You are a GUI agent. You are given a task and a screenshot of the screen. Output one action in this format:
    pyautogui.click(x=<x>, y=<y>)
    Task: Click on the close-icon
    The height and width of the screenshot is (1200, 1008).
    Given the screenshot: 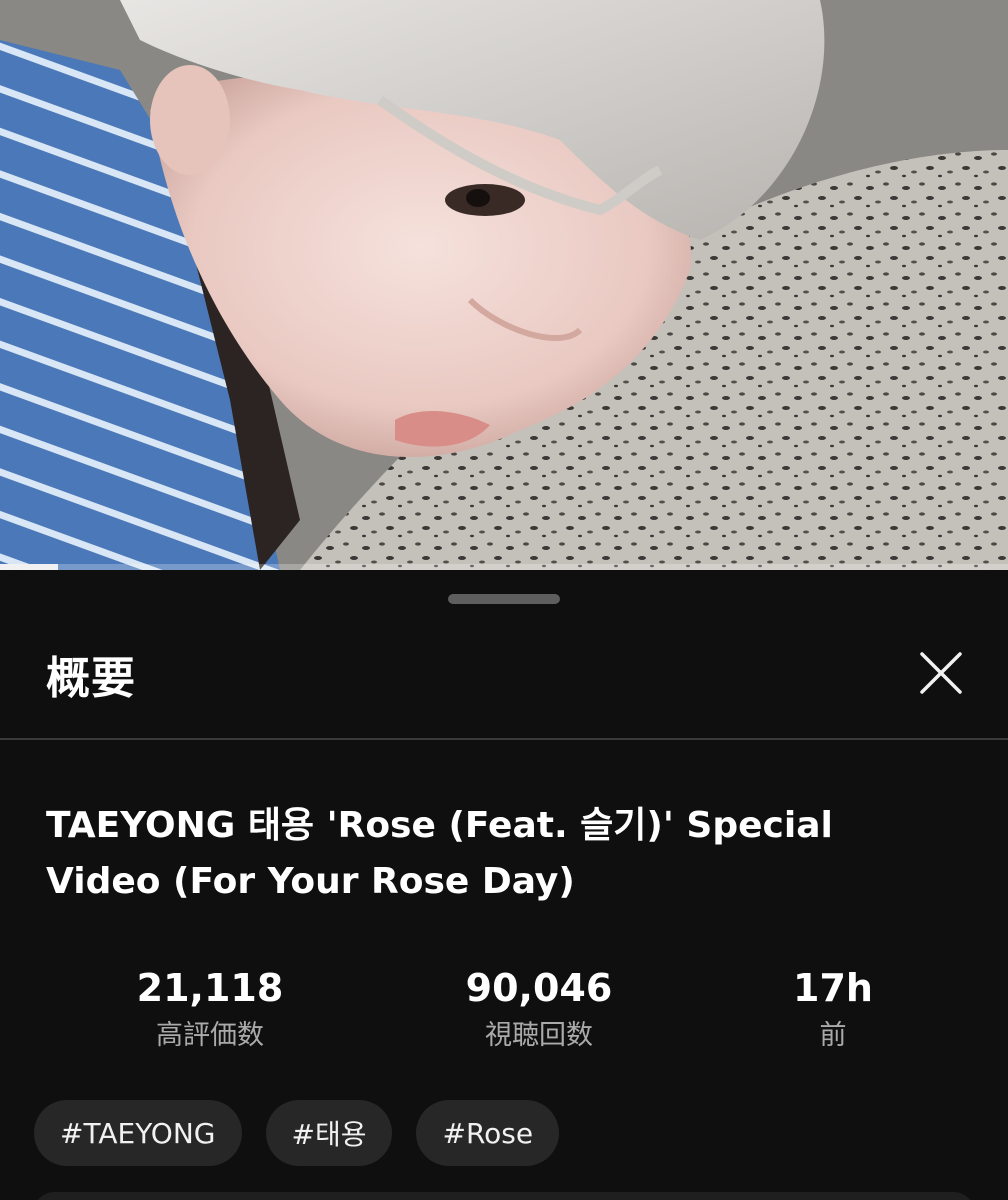 What is the action you would take?
    pyautogui.click(x=941, y=673)
    